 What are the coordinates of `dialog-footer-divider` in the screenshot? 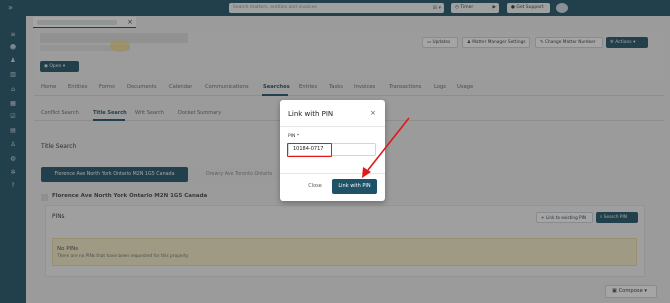 It's located at (332, 173).